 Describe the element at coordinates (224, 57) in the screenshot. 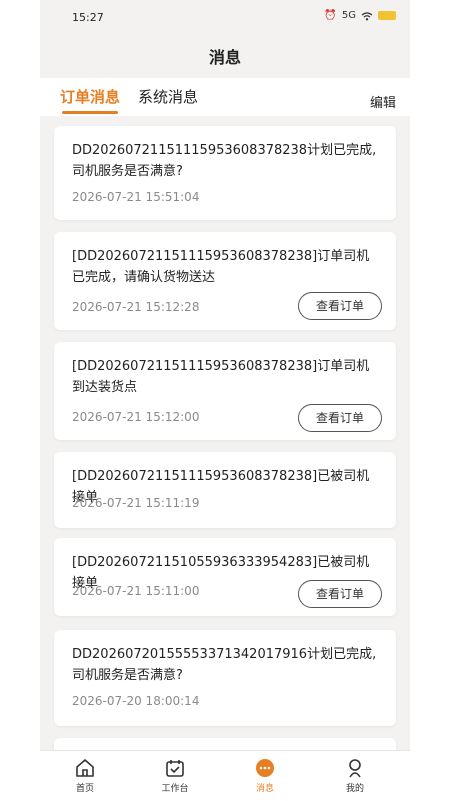

I see `page-title: 消息` at that location.